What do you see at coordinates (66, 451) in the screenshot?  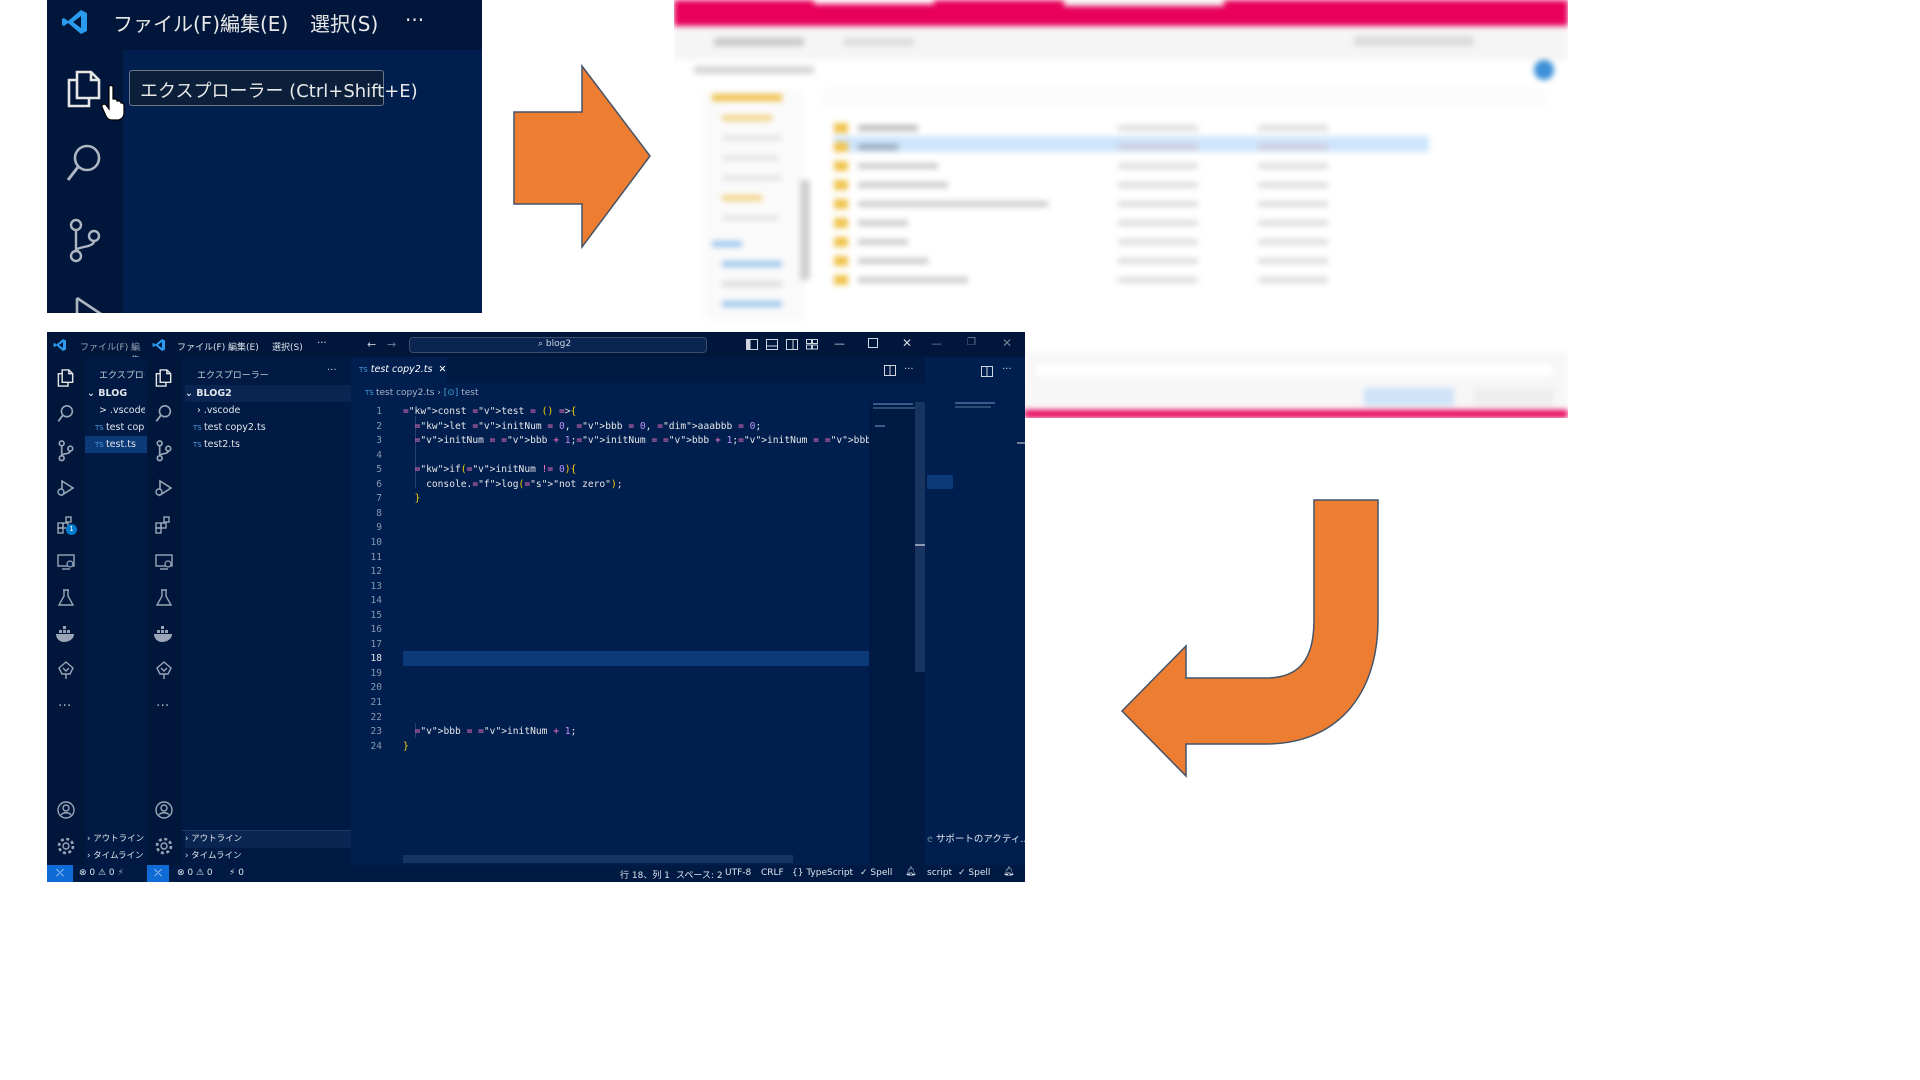 I see `back-source-control-icon` at bounding box center [66, 451].